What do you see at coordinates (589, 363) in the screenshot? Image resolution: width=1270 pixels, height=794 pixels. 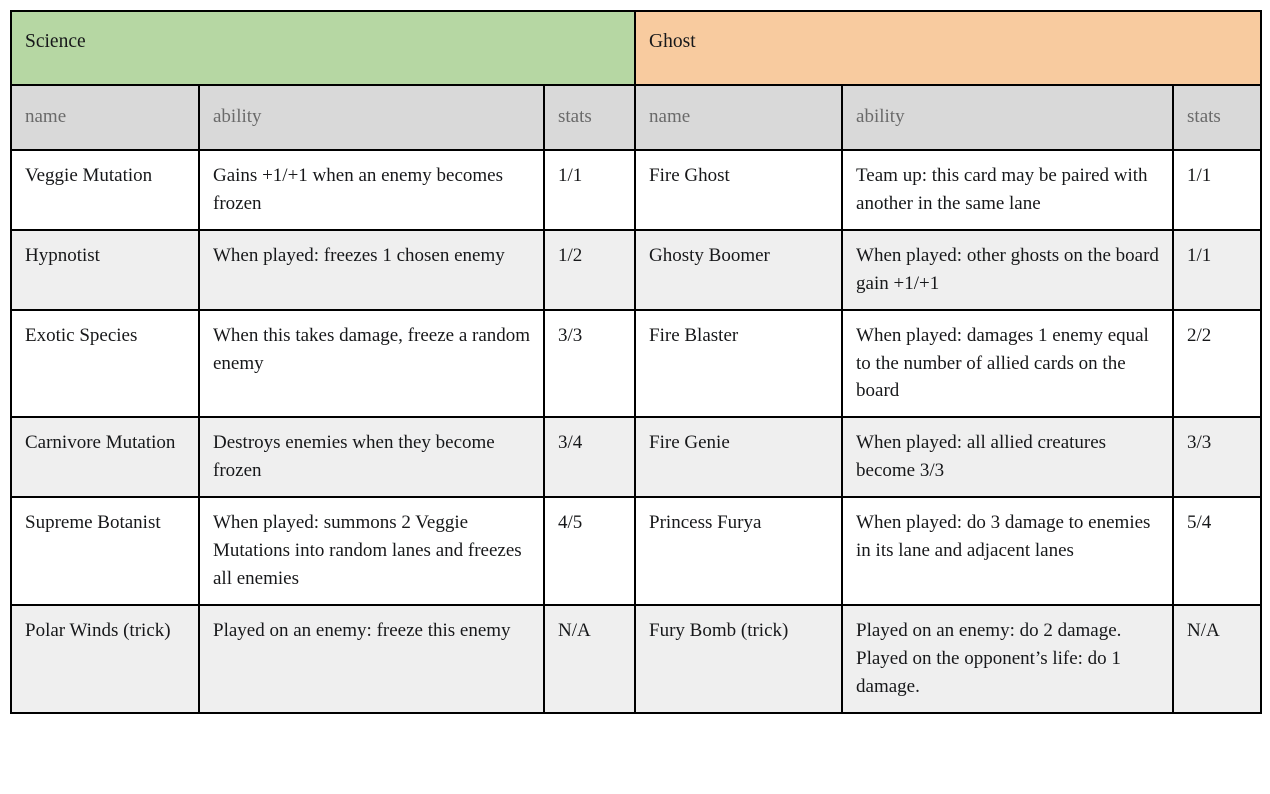 I see `cell-science-stats: 3/3` at bounding box center [589, 363].